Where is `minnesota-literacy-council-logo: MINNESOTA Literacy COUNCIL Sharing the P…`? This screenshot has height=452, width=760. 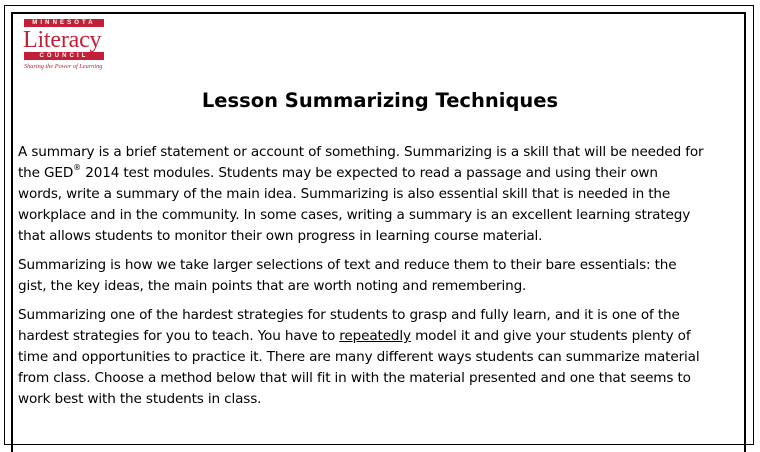 minnesota-literacy-council-logo: MINNESOTA Literacy COUNCIL Sharing the P… is located at coordinates (70, 50).